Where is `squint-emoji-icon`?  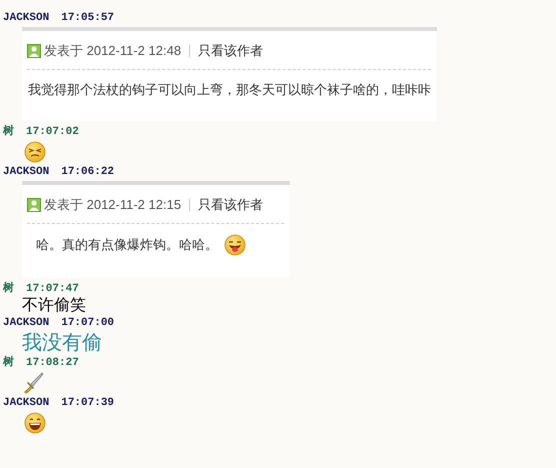
squint-emoji-icon is located at coordinates (35, 152).